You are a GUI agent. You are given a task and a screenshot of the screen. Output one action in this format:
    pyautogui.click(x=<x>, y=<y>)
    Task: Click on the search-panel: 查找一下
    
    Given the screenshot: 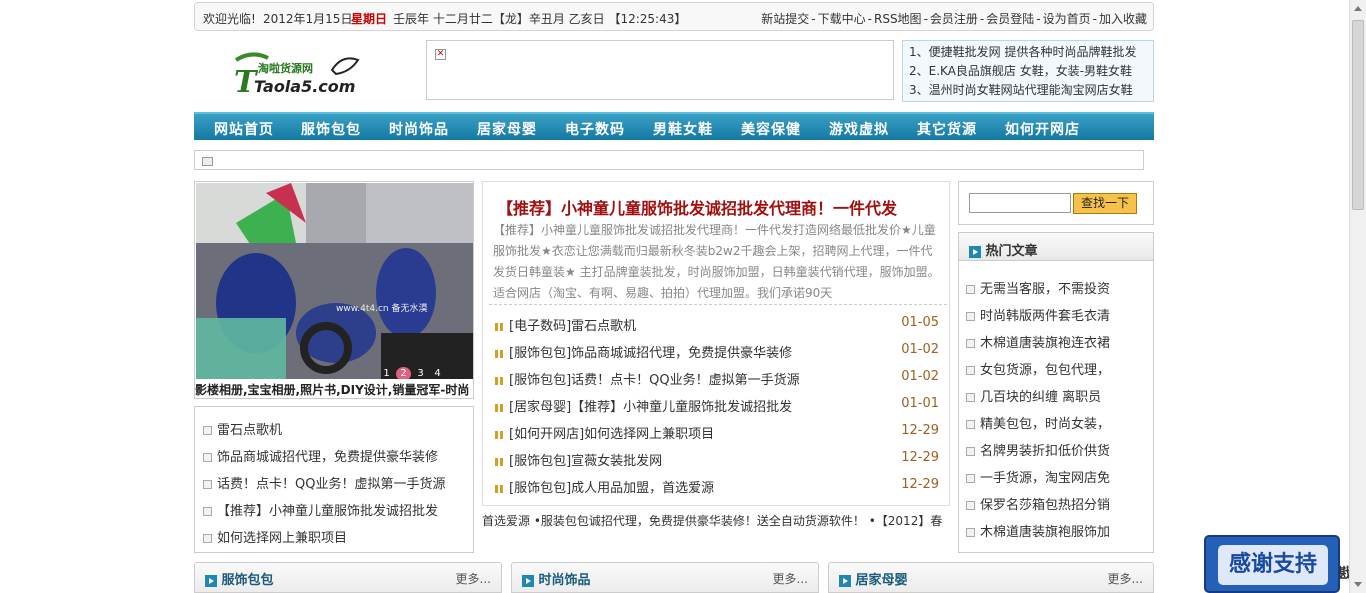 What is the action you would take?
    pyautogui.click(x=1056, y=203)
    